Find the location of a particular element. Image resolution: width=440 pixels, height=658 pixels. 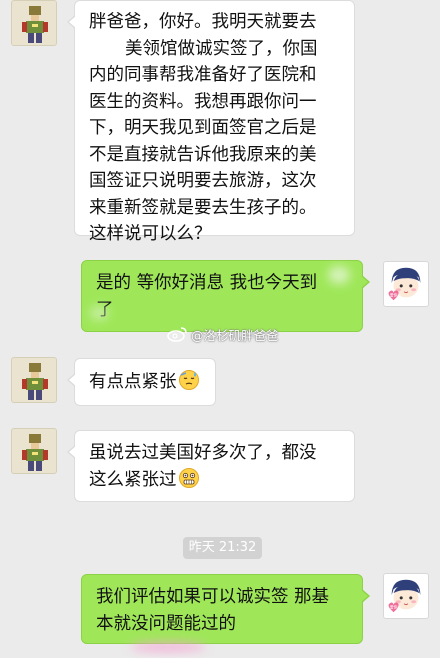

timestamp-divider: 昨天 21:32 is located at coordinates (222, 548).